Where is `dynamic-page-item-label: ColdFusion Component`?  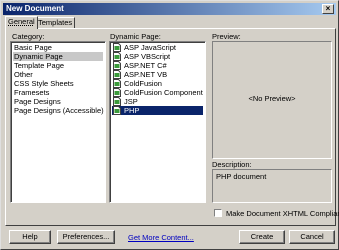
dynamic-page-item-label: ColdFusion Component is located at coordinates (163, 92).